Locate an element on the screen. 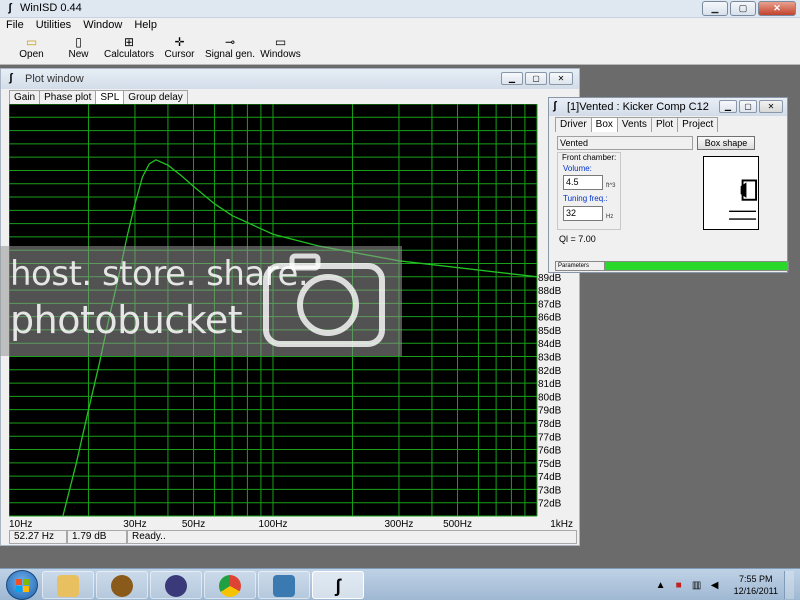 Image resolution: width=800 pixels, height=600 pixels. tab-vents: Vents is located at coordinates (634, 124).